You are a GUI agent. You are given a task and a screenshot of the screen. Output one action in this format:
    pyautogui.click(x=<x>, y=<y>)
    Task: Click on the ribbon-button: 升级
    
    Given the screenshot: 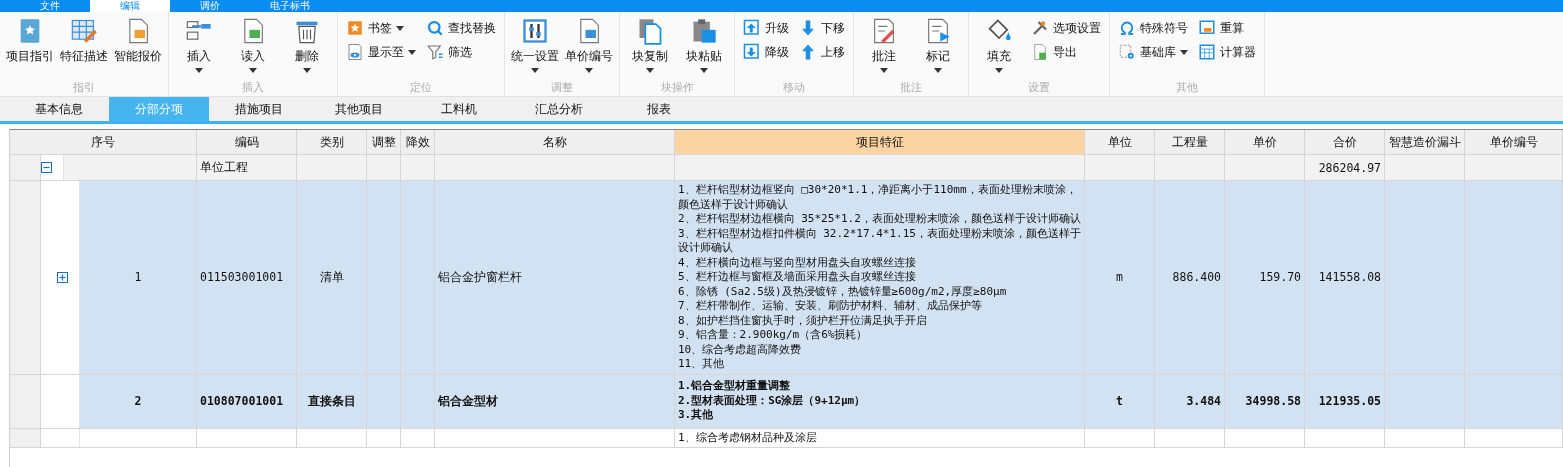 What is the action you would take?
    pyautogui.click(x=766, y=28)
    